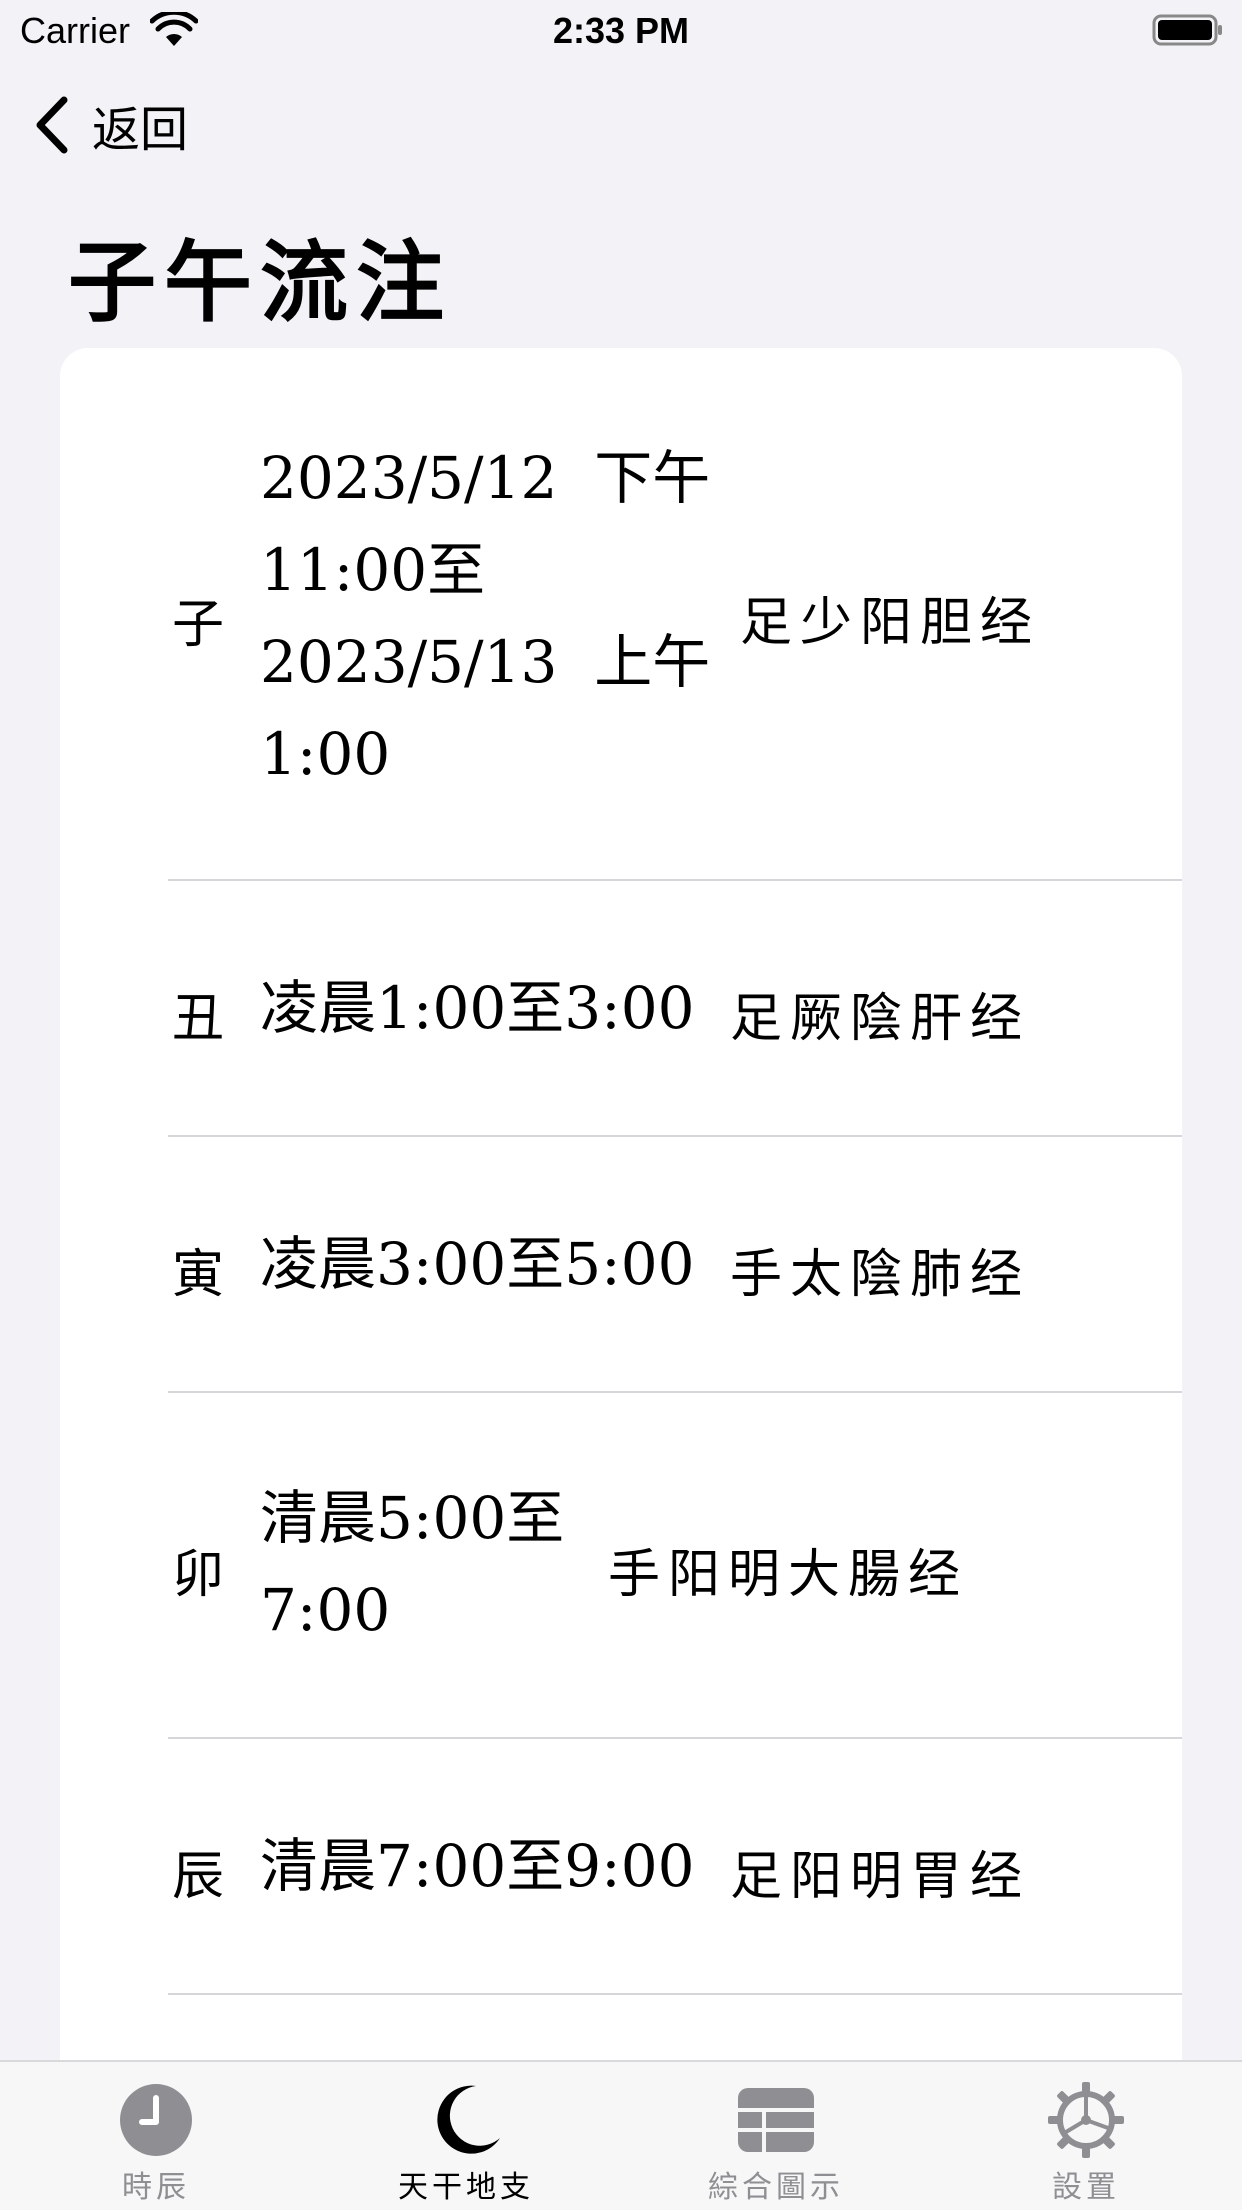 This screenshot has height=2210, width=1242. I want to click on clock-icon, so click(156, 2120).